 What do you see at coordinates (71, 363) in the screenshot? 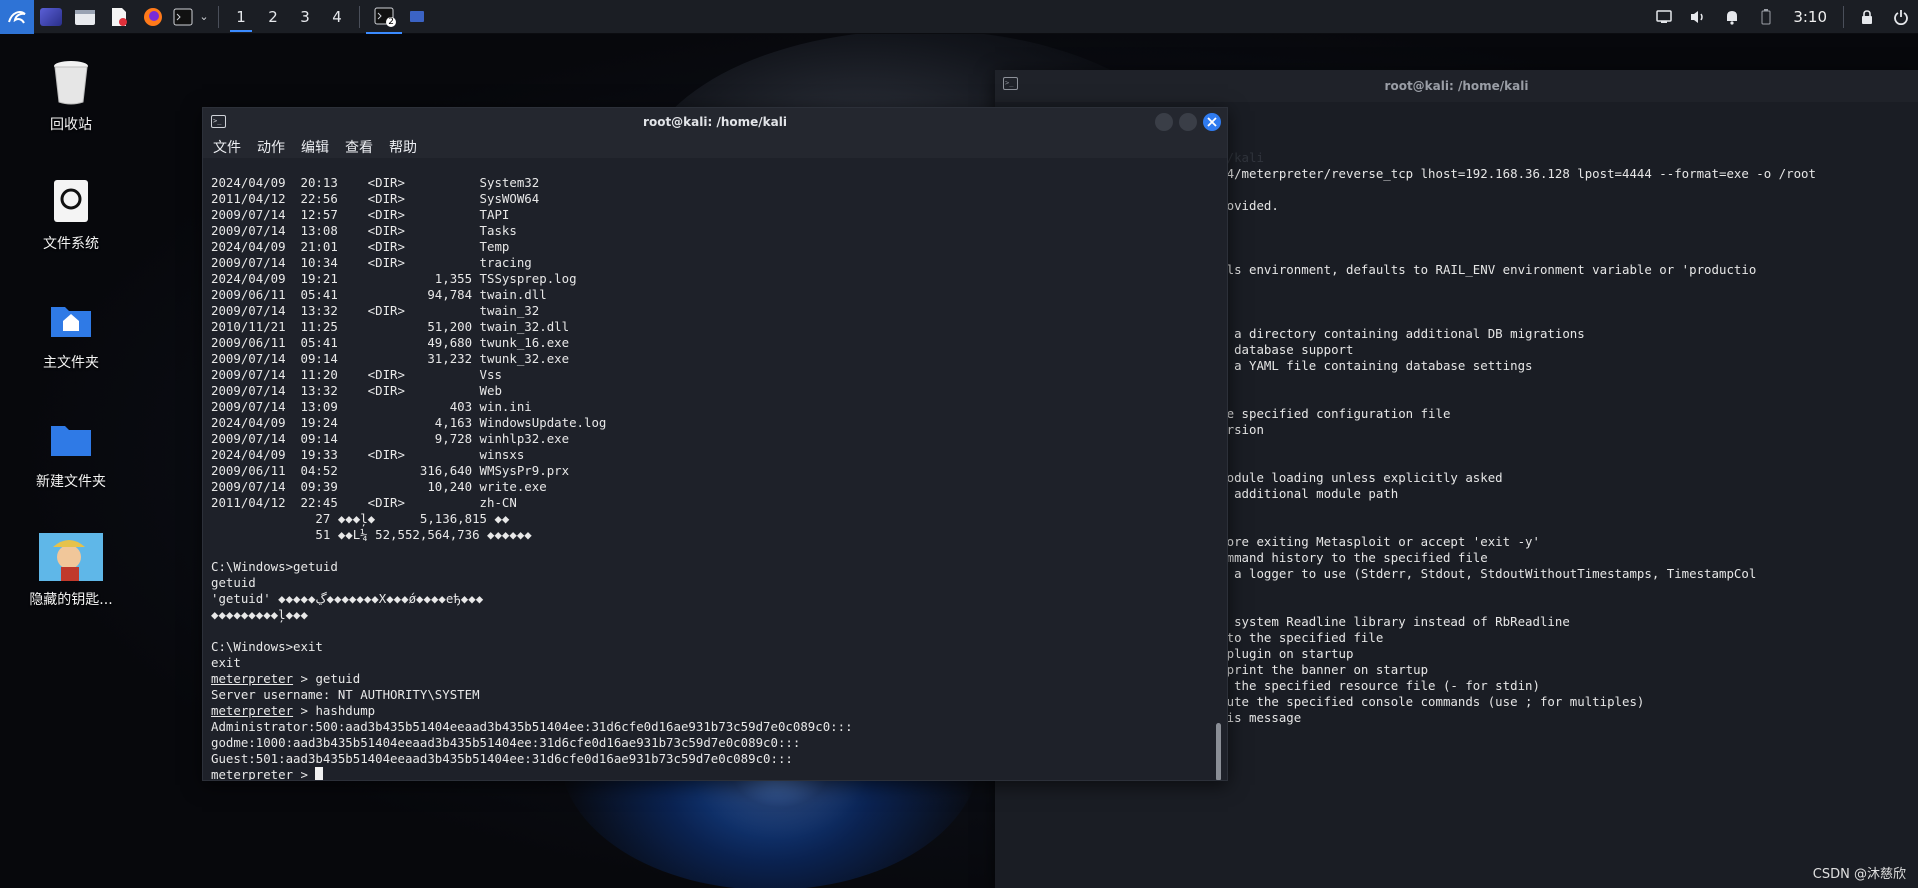
I see `desktop-icon-label: 主文件夹` at bounding box center [71, 363].